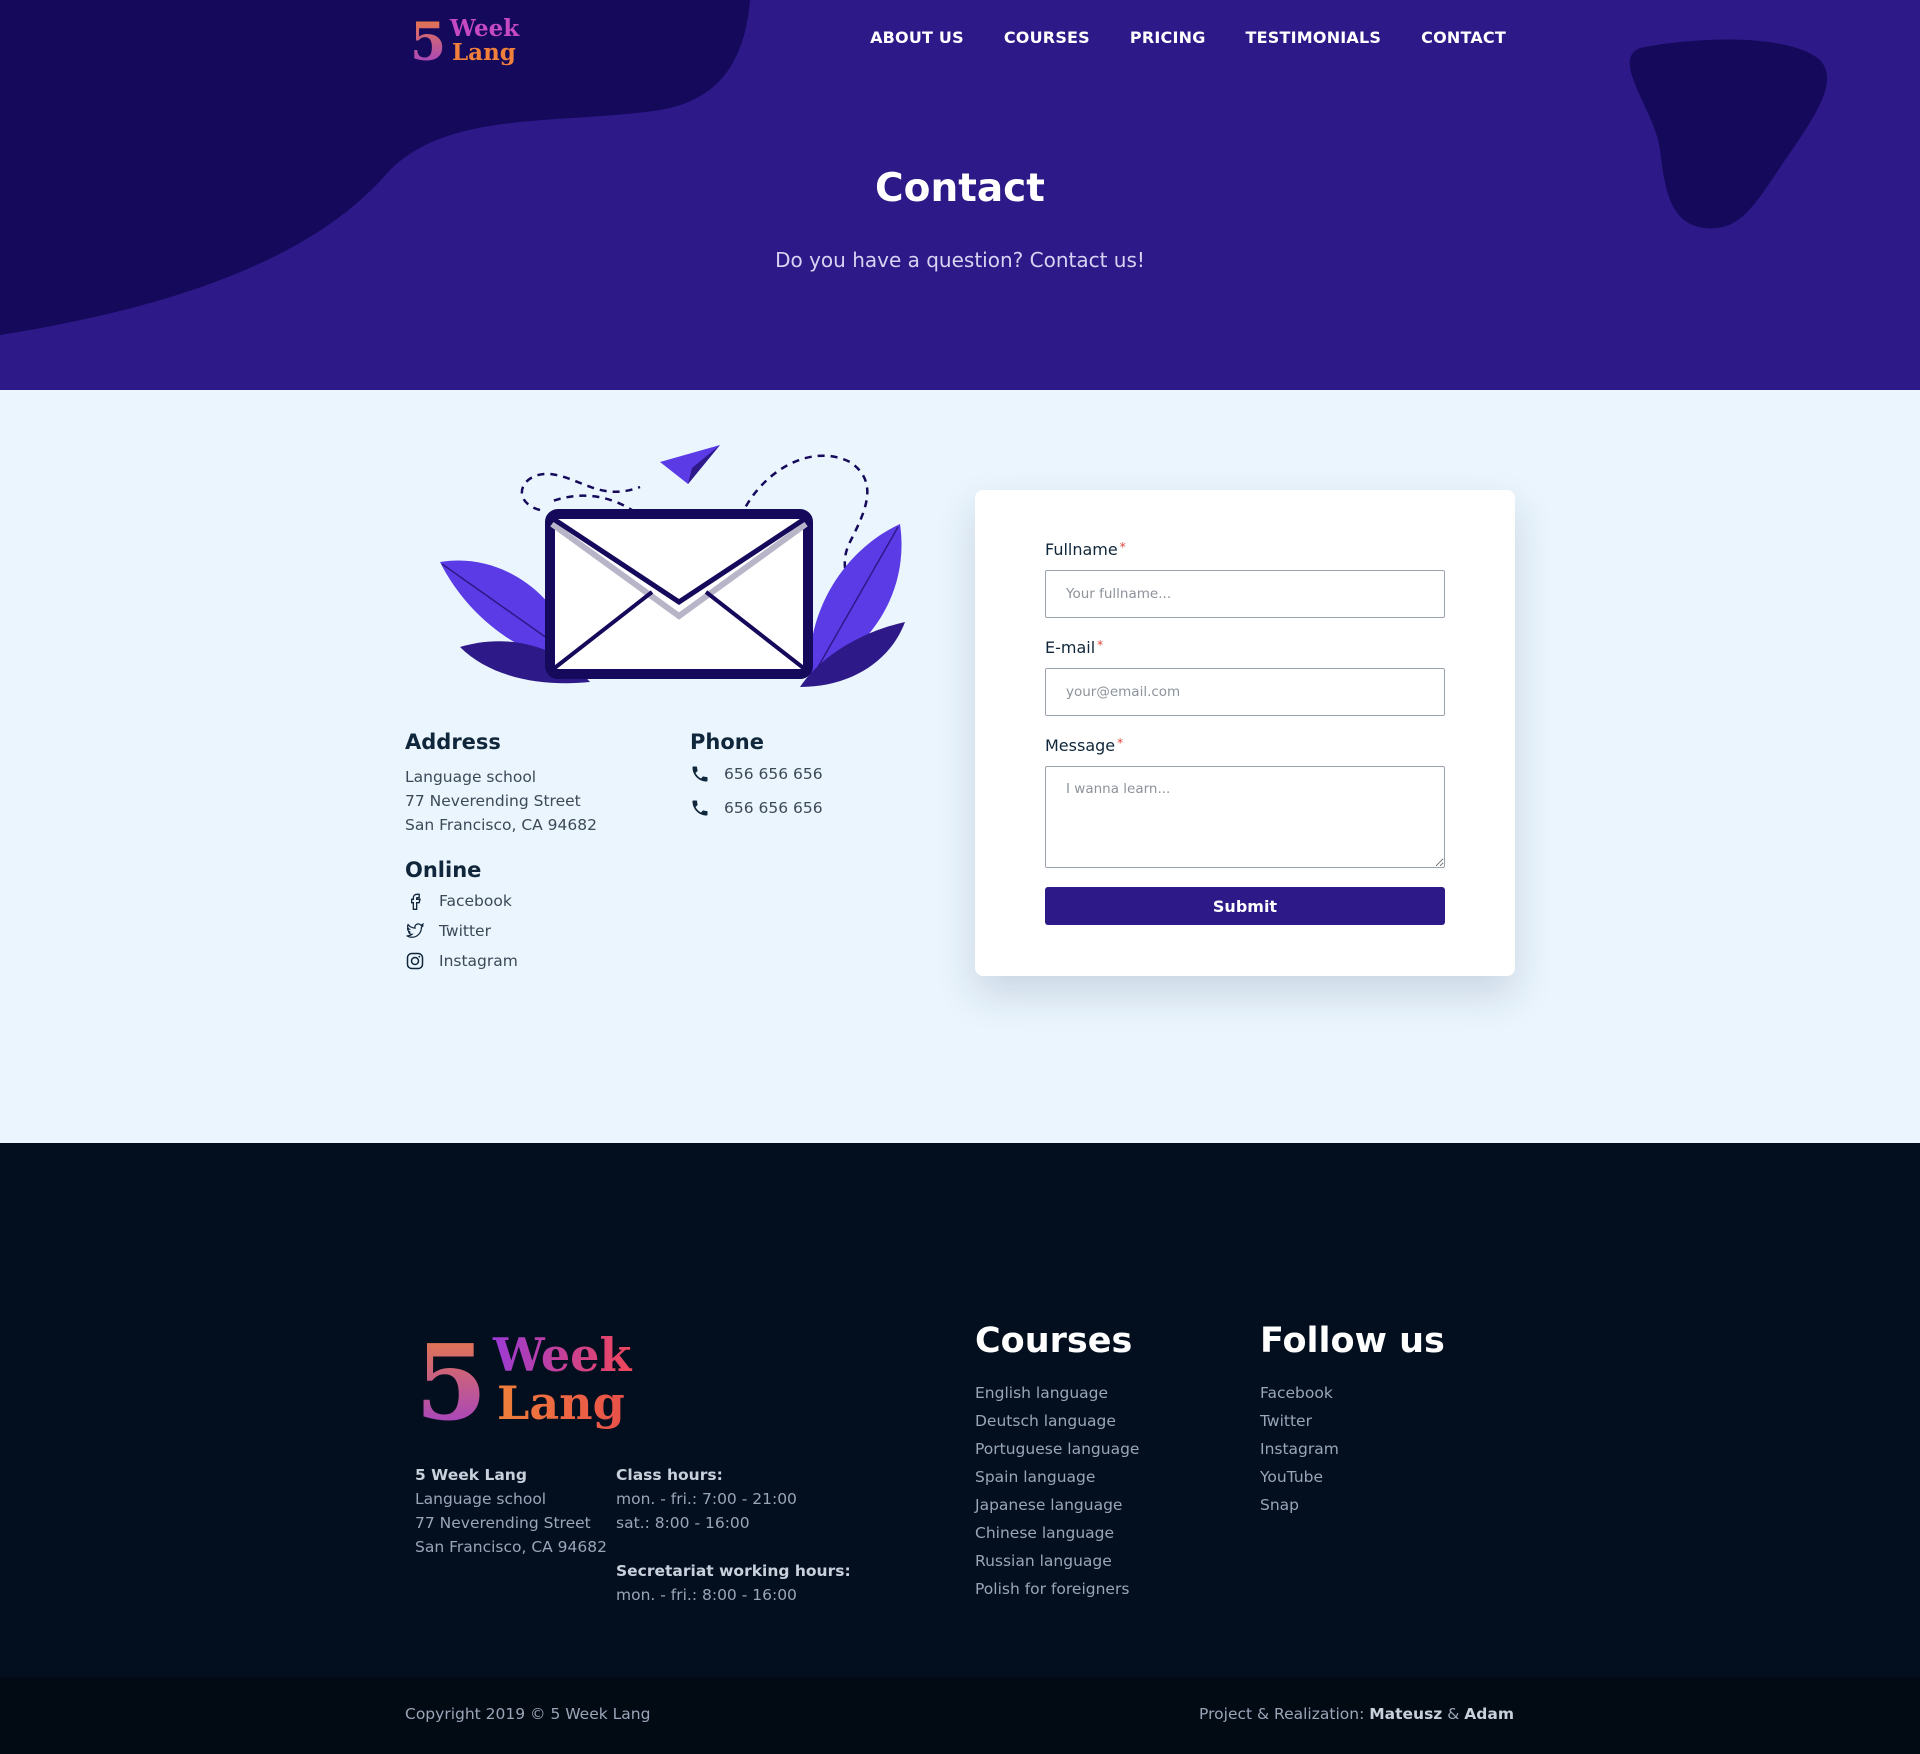 This screenshot has height=1754, width=1920. Describe the element at coordinates (478, 961) in the screenshot. I see `online-link-label: Instagram` at that location.